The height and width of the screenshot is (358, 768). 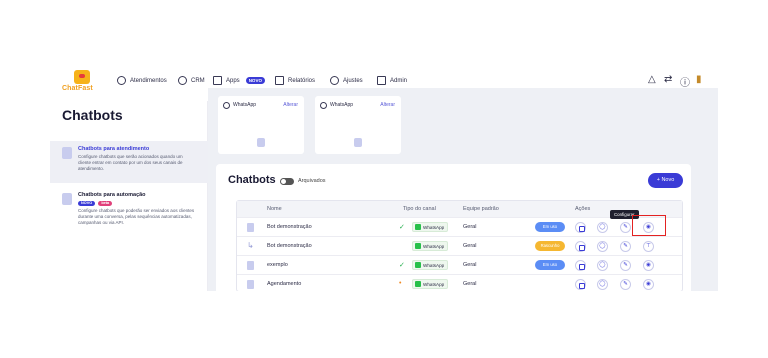 What do you see at coordinates (142, 80) in the screenshot?
I see `nav-atendimentos: Atendimentos` at bounding box center [142, 80].